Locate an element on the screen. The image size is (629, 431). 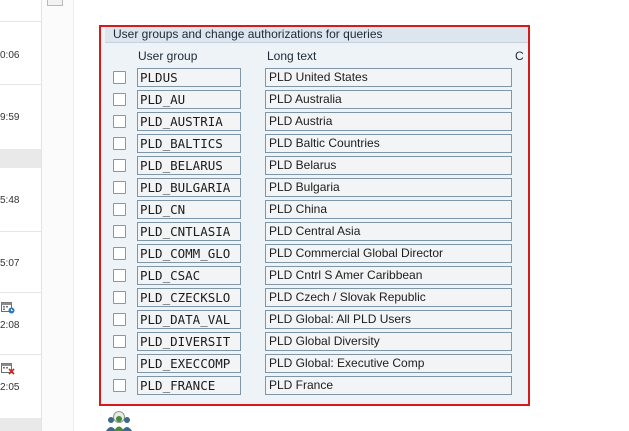
user-group-field: PLD_BALTICS is located at coordinates (189, 143).